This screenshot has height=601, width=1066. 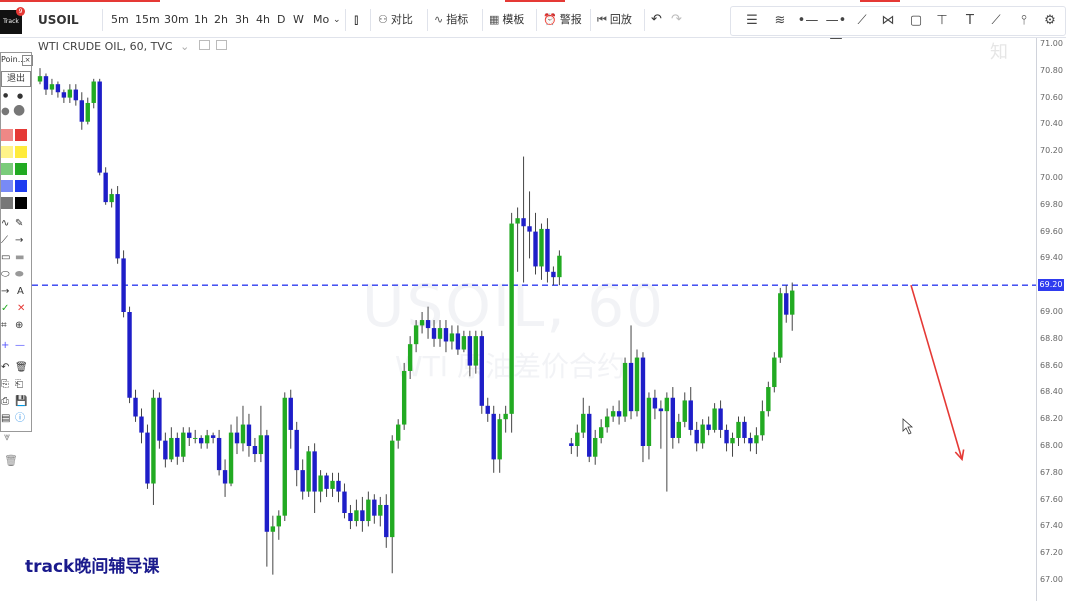 I want to click on copy-icon: ⎘, so click(x=5, y=385).